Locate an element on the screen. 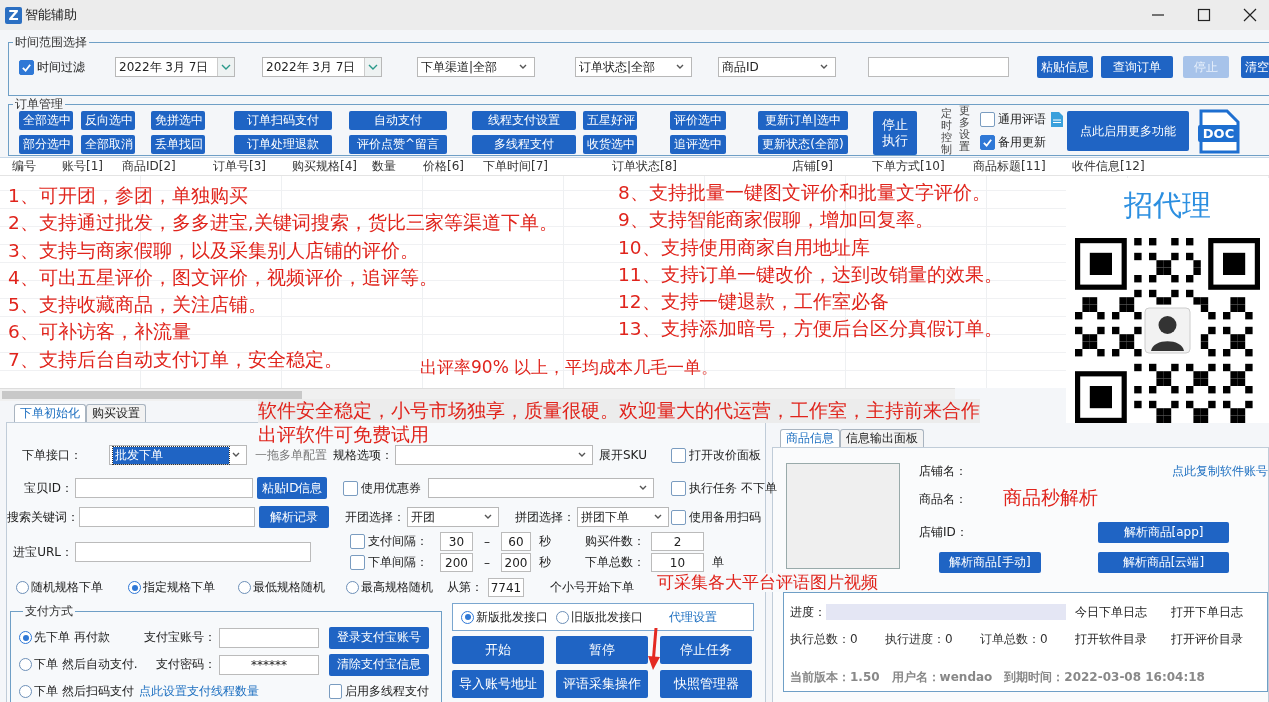 The height and width of the screenshot is (702, 1269). item-id-field is located at coordinates (164, 488).